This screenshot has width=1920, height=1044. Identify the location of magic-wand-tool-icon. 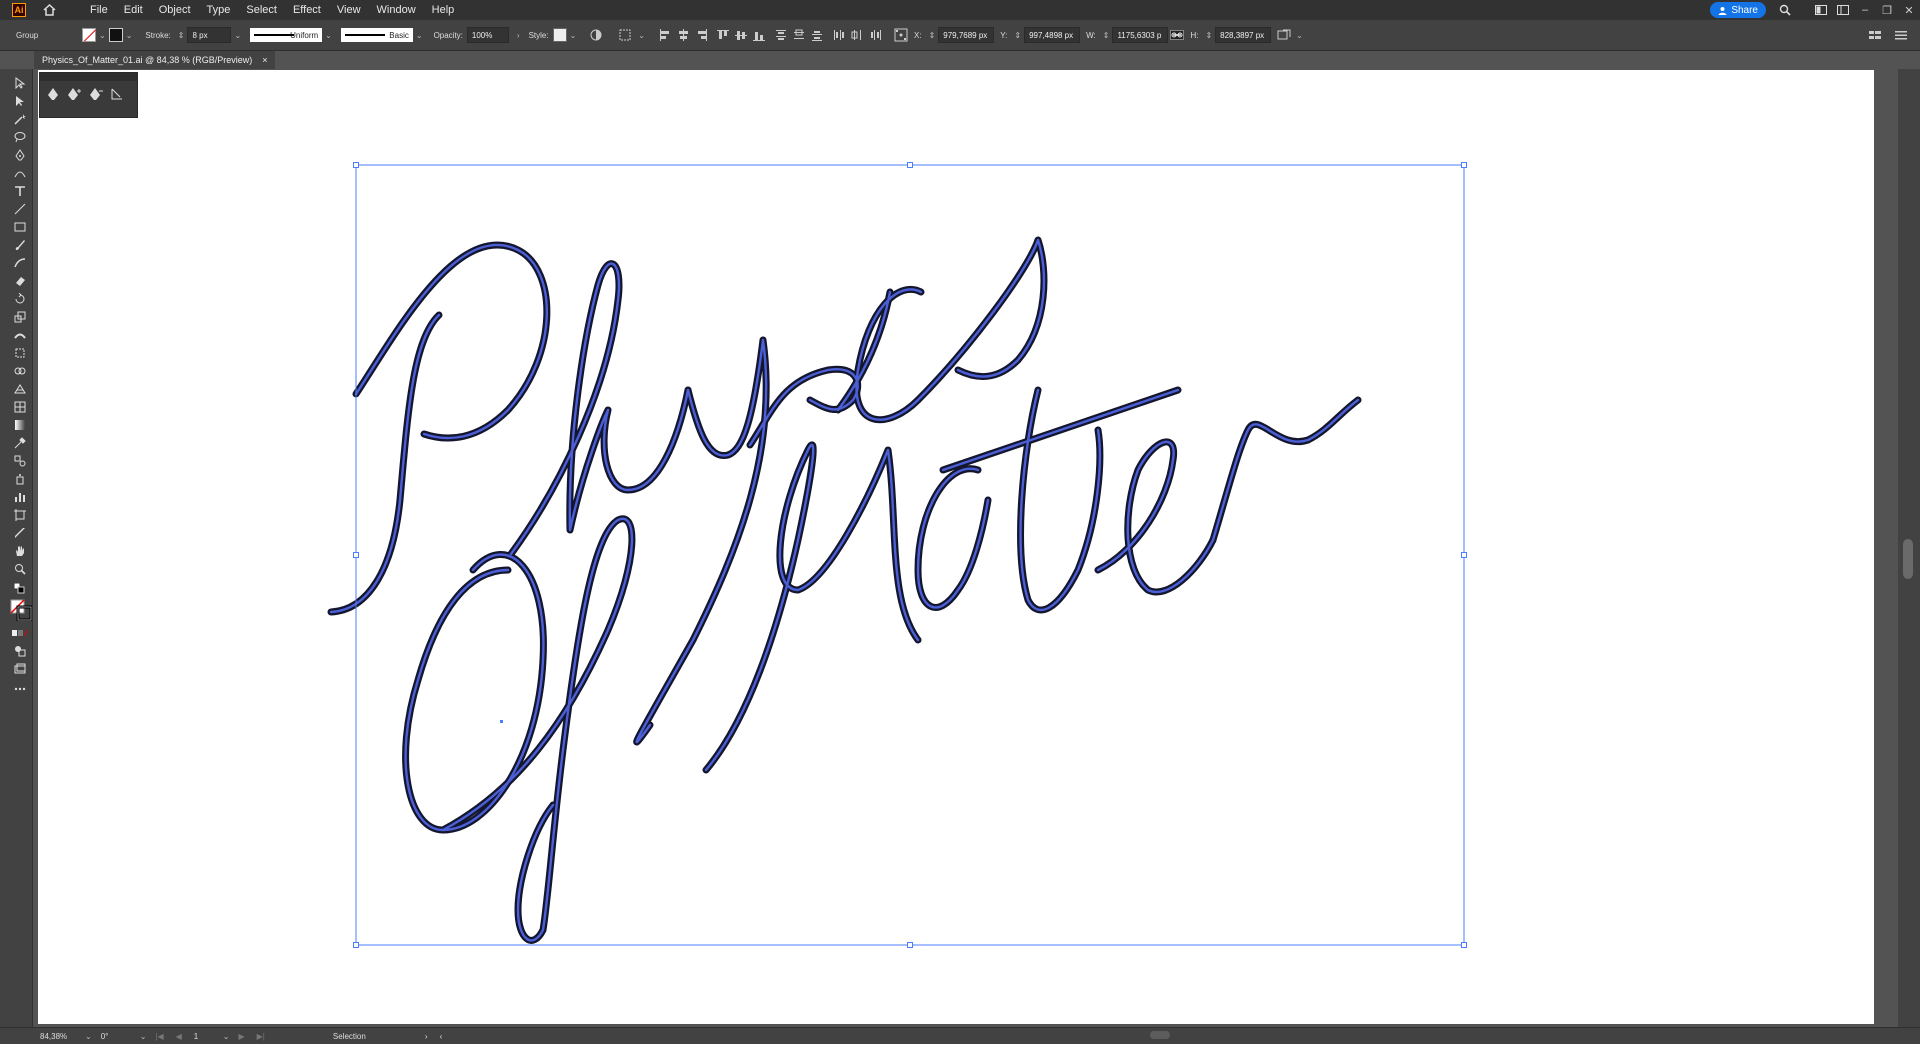
(20, 119).